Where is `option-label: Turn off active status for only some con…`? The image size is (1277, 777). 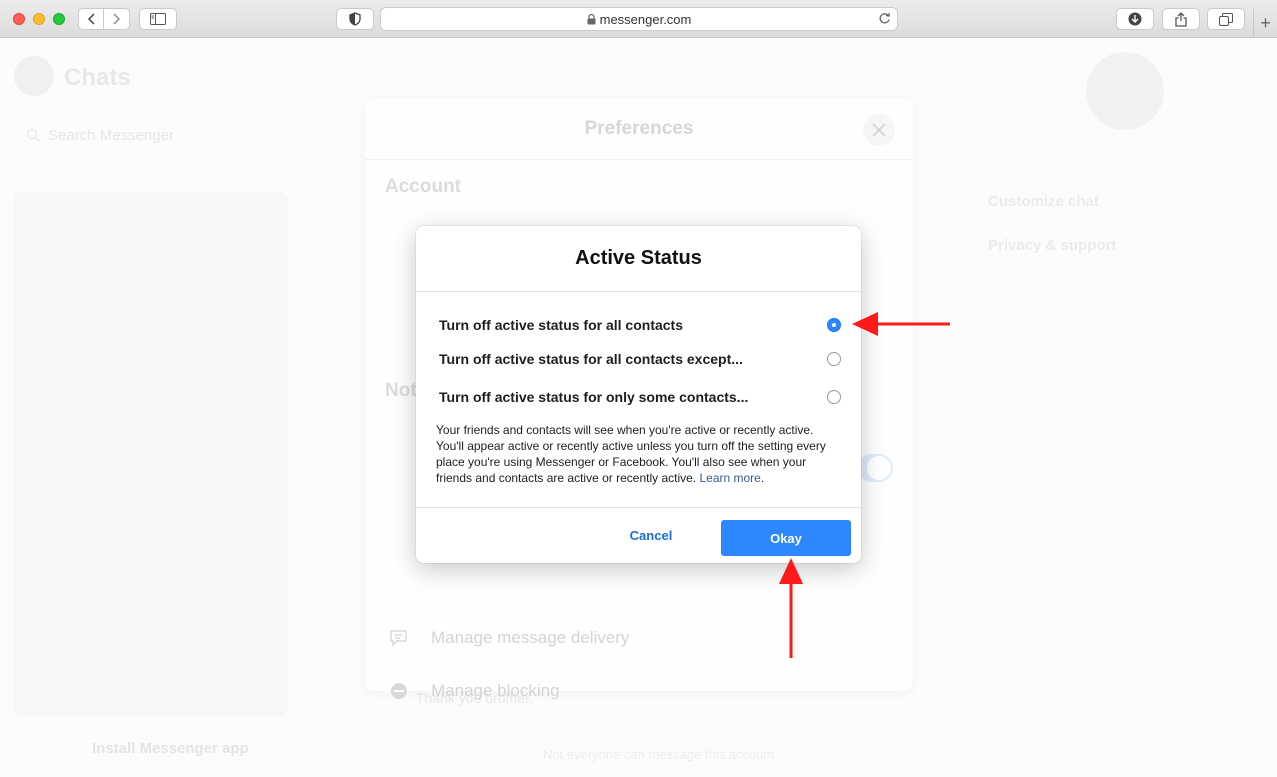
option-label: Turn off active status for only some con… is located at coordinates (594, 397).